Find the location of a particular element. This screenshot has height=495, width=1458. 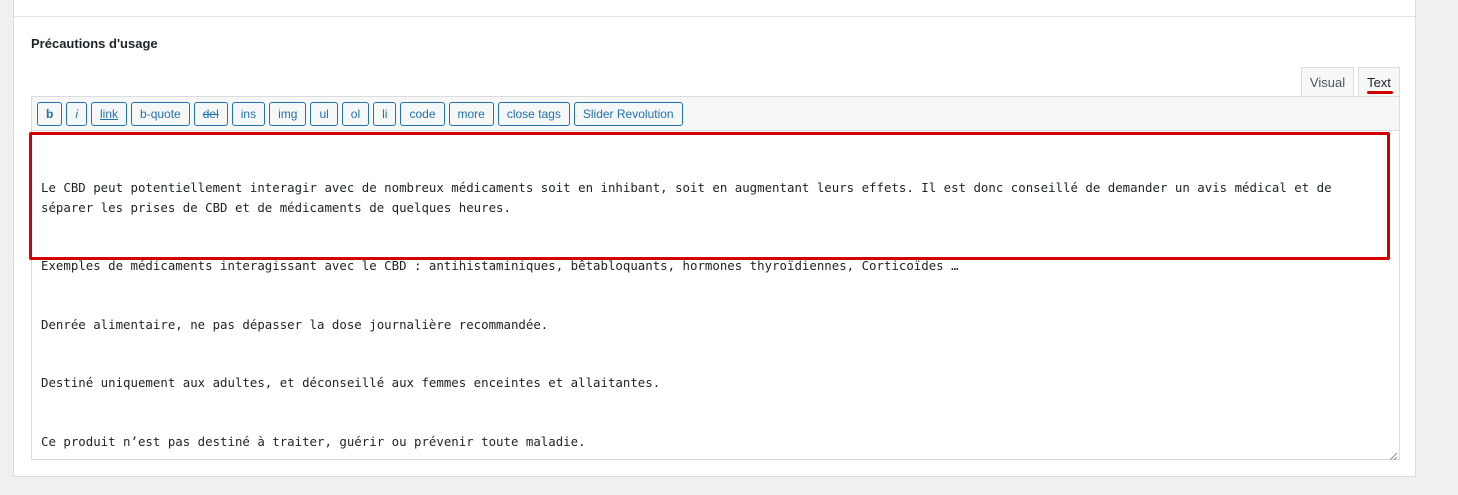

del-button: del is located at coordinates (210, 113).